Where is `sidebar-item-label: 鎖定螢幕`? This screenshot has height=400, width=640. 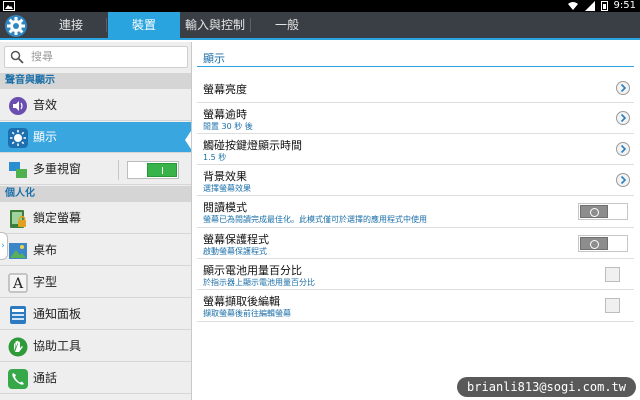
sidebar-item-label: 鎖定螢幕 is located at coordinates (57, 218).